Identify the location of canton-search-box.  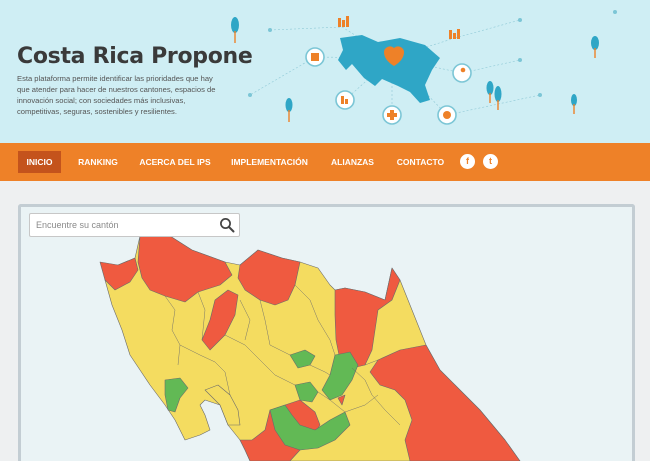
(134, 225).